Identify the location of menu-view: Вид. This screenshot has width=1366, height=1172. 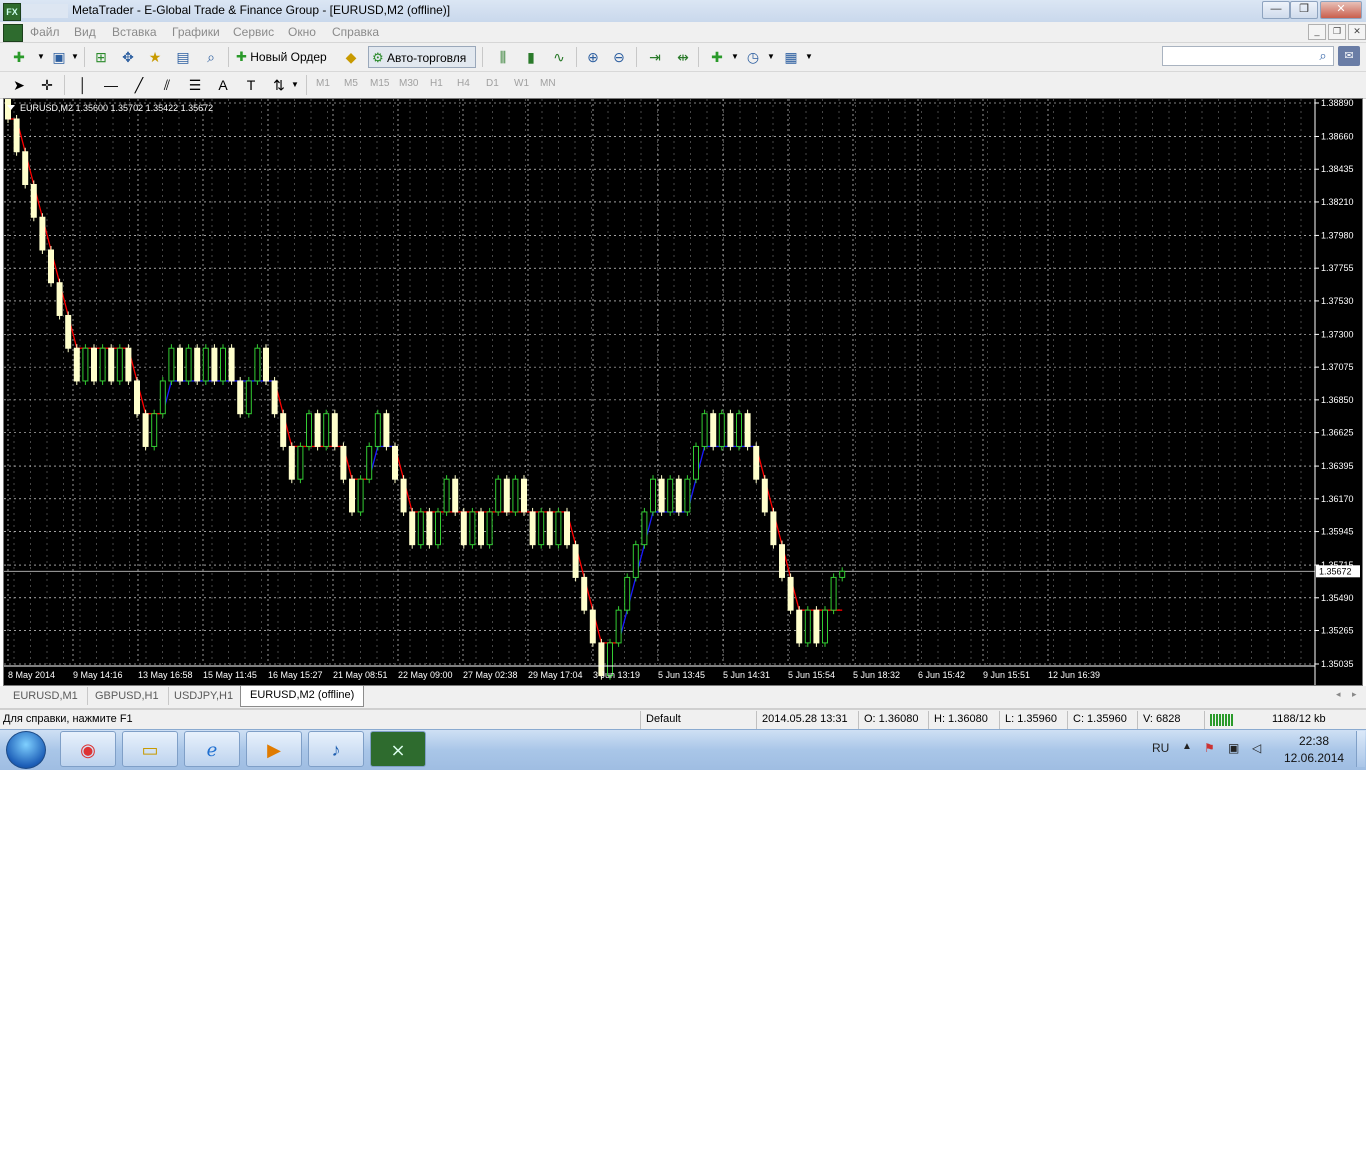
(85, 32).